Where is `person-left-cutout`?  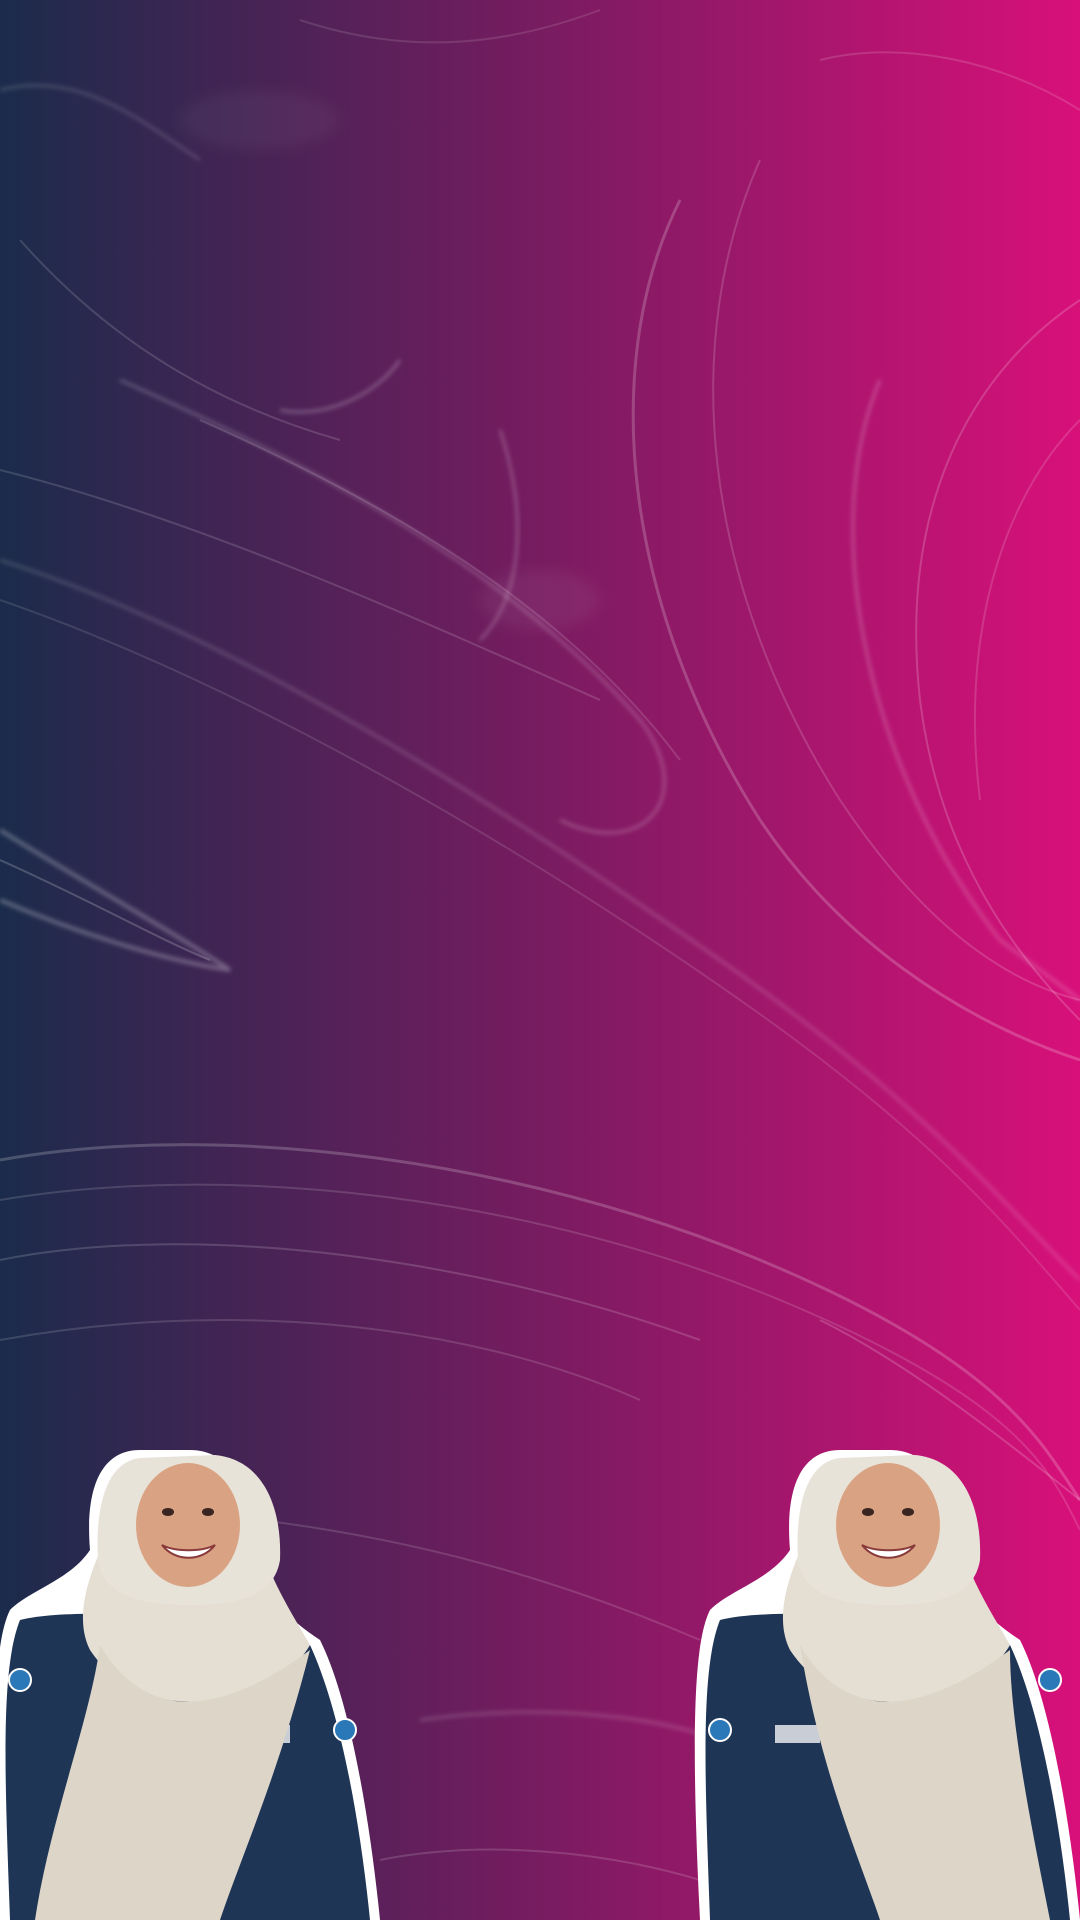
person-left-cutout is located at coordinates (190, 1685).